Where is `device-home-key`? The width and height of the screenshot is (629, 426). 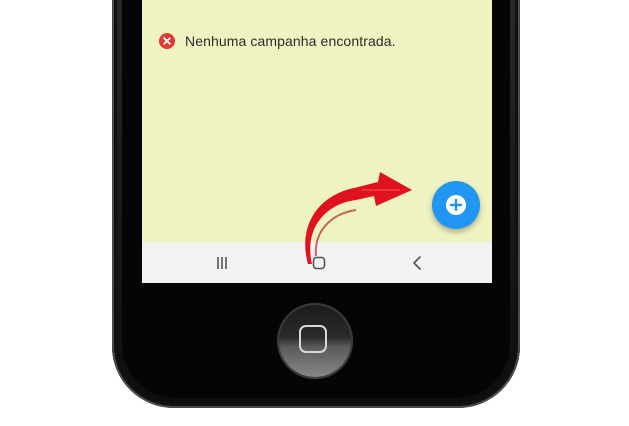
device-home-key is located at coordinates (315, 341).